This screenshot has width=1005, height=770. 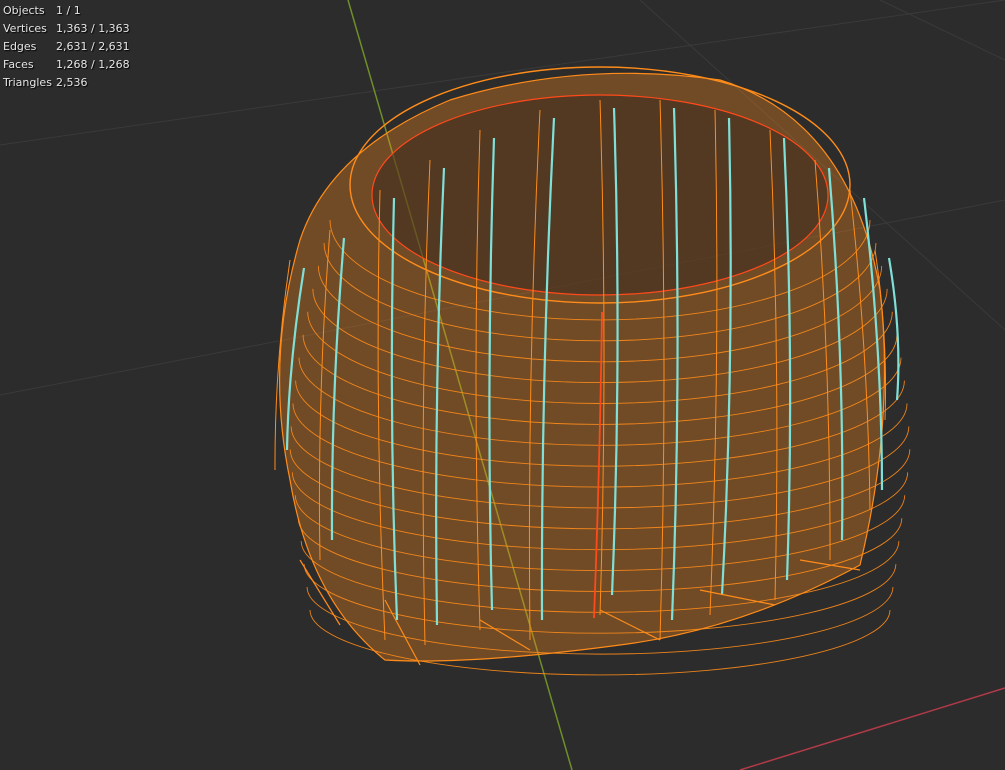 I want to click on stat-value: 1 / 1, so click(x=68, y=10).